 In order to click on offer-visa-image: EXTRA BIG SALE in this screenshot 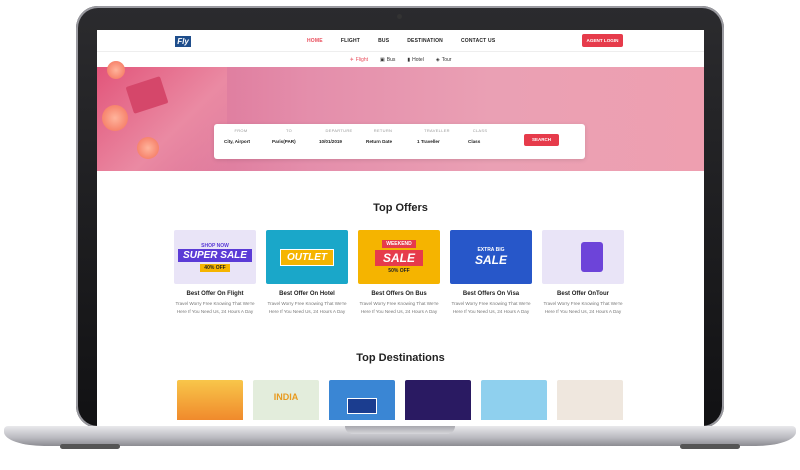, I will do `click(491, 257)`.